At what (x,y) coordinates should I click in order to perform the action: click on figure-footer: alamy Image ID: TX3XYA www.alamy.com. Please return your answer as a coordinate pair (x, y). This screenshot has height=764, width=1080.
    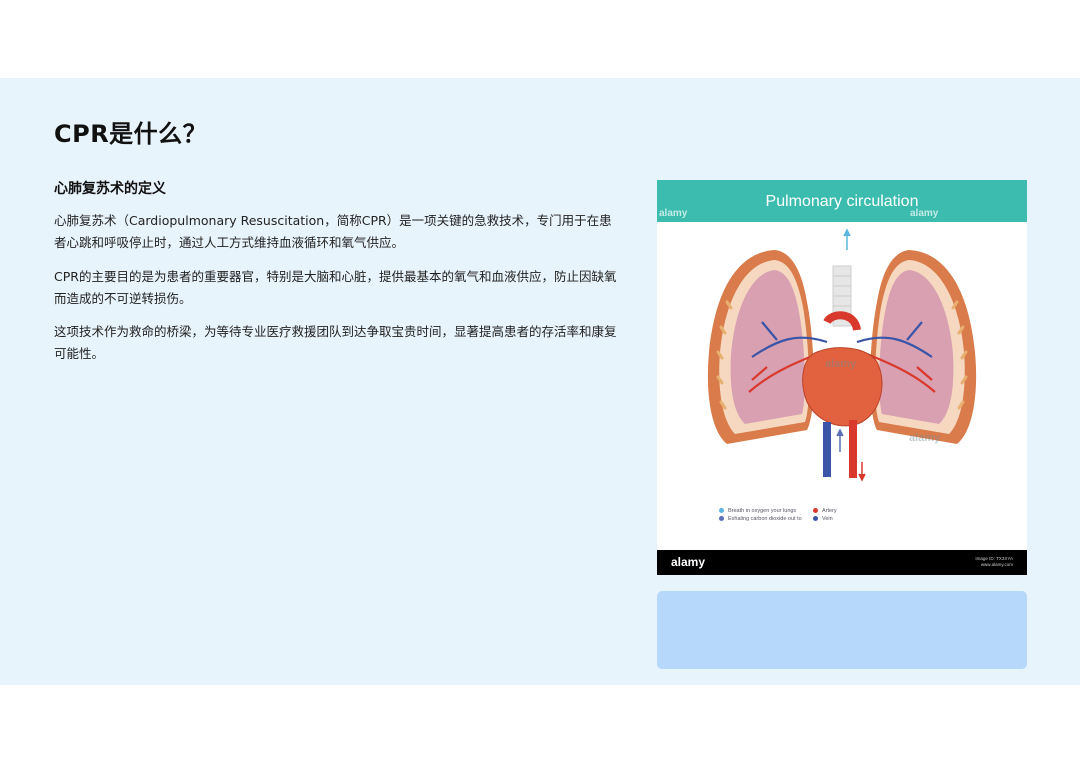
    Looking at the image, I should click on (842, 562).